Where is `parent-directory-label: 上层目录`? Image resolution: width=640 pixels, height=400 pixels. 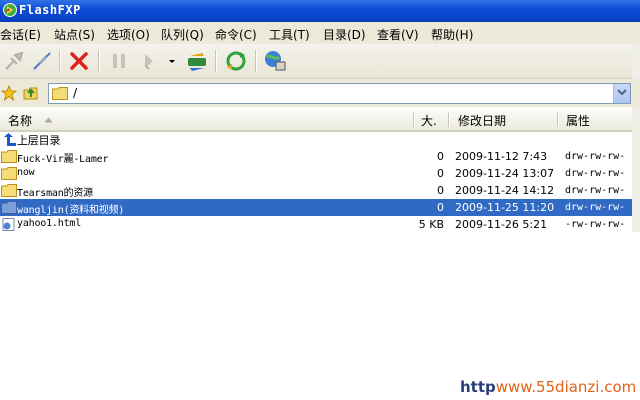 parent-directory-label: 上层目录 is located at coordinates (39, 140).